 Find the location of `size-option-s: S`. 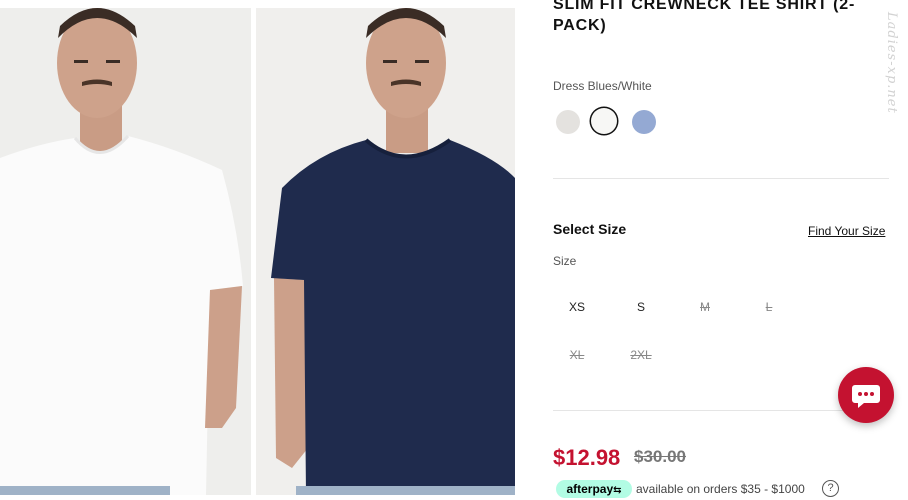

size-option-s: S is located at coordinates (641, 307).